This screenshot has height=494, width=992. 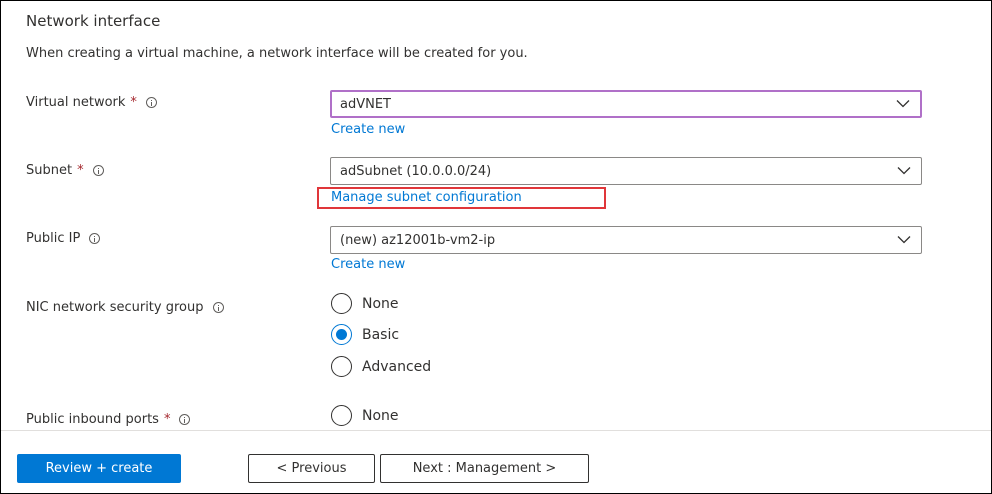 I want to click on public-ip-value: (new) az12001b-vm2-ip, so click(x=418, y=240).